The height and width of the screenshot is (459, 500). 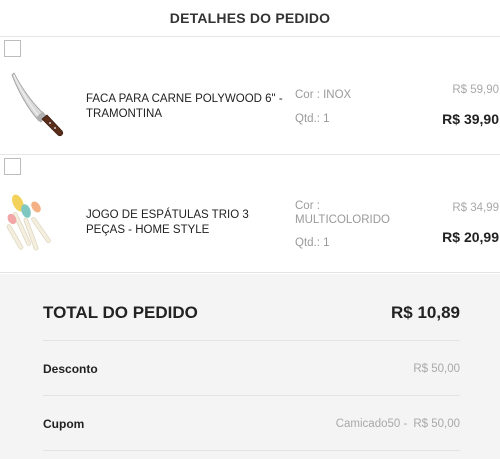 What do you see at coordinates (371, 424) in the screenshot?
I see `coupon-code: Camicado50 -` at bounding box center [371, 424].